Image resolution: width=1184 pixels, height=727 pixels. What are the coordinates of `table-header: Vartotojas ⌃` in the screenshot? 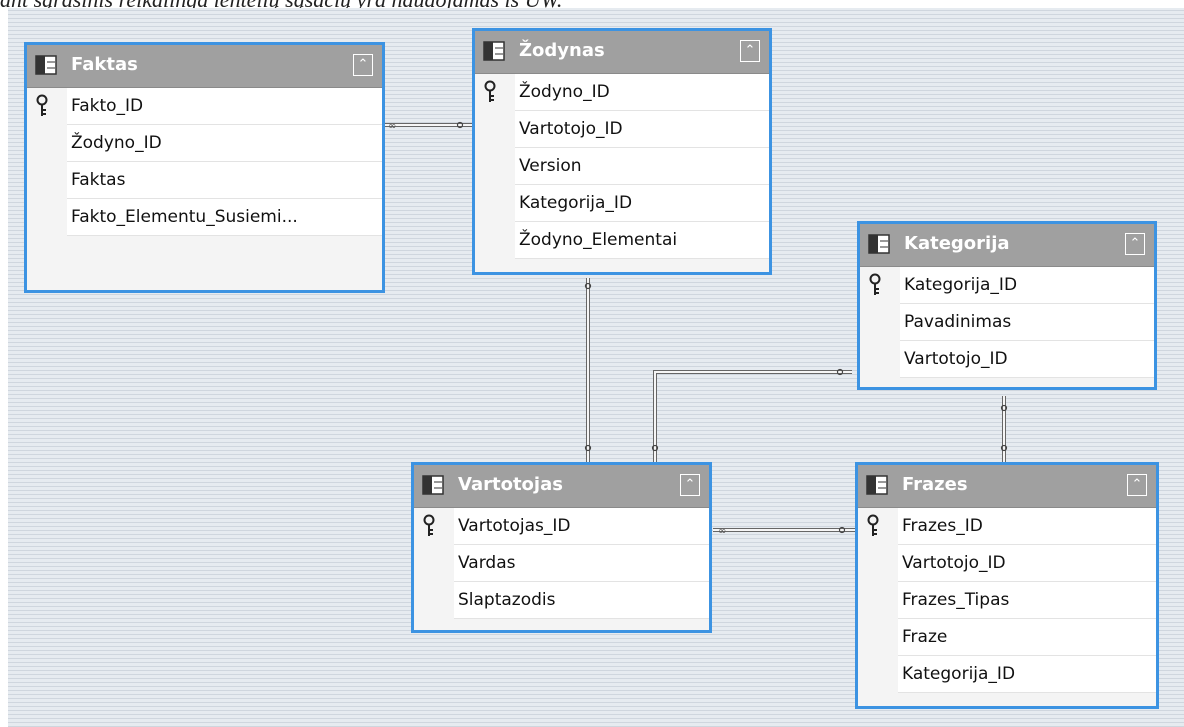 It's located at (561, 486).